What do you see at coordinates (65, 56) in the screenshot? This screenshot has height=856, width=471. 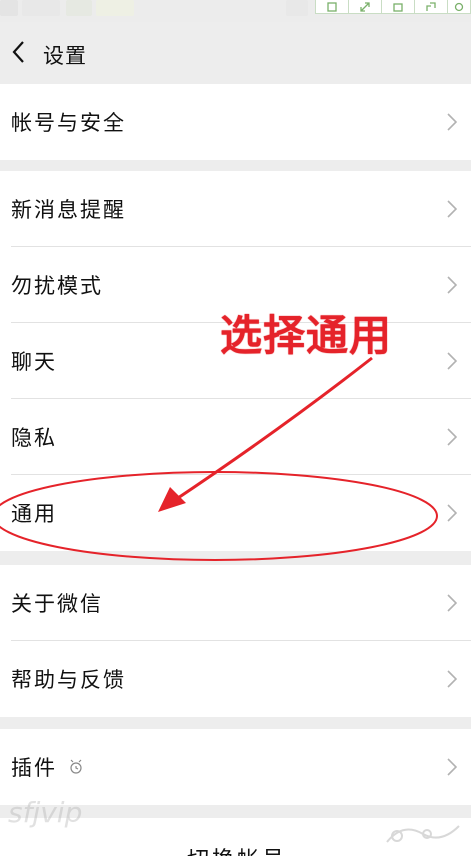 I see `page-title: 设置` at bounding box center [65, 56].